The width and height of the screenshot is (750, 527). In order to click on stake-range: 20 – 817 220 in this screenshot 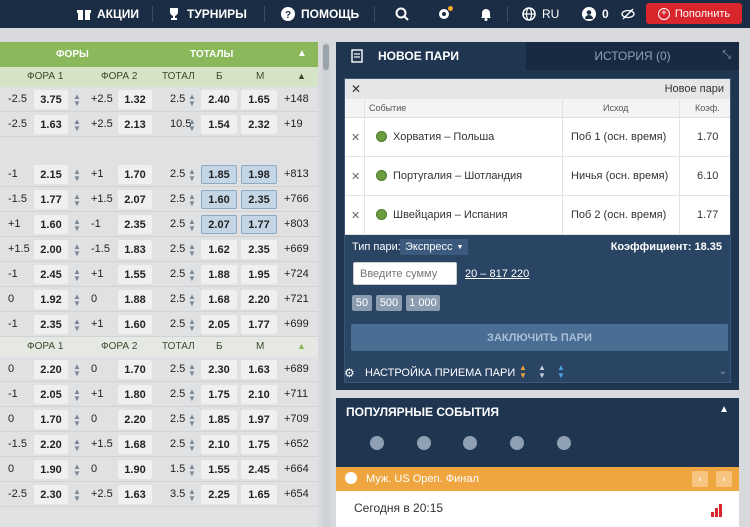, I will do `click(497, 274)`.